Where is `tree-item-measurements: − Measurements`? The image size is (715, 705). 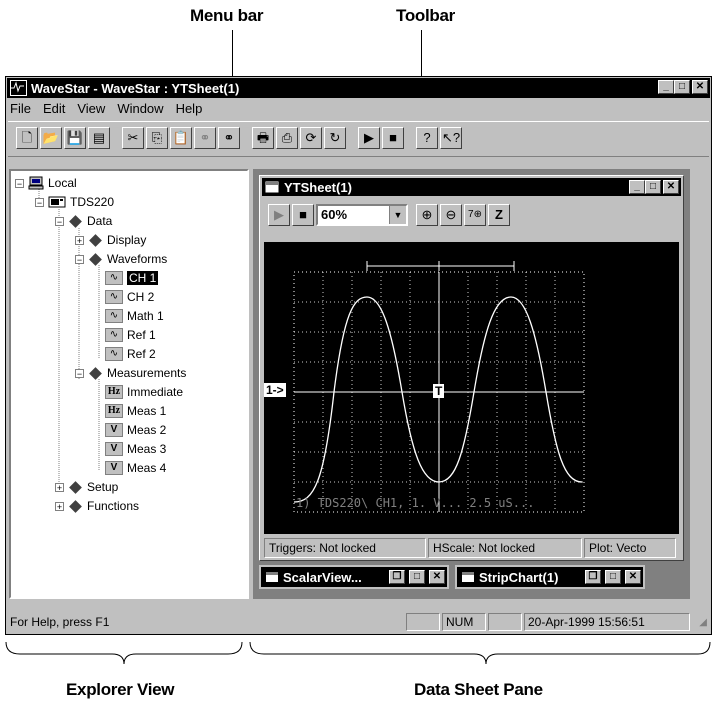
tree-item-measurements: − Measurements is located at coordinates (130, 373).